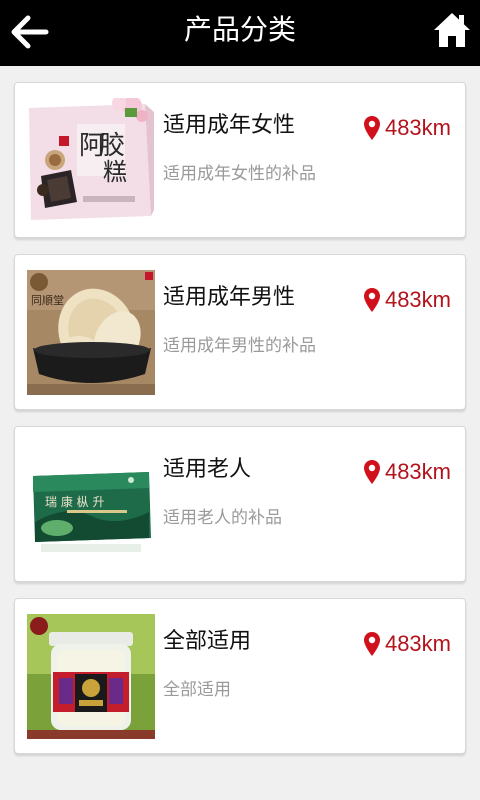  I want to click on svg-text: 瑞 康 枞 升, so click(74, 501).